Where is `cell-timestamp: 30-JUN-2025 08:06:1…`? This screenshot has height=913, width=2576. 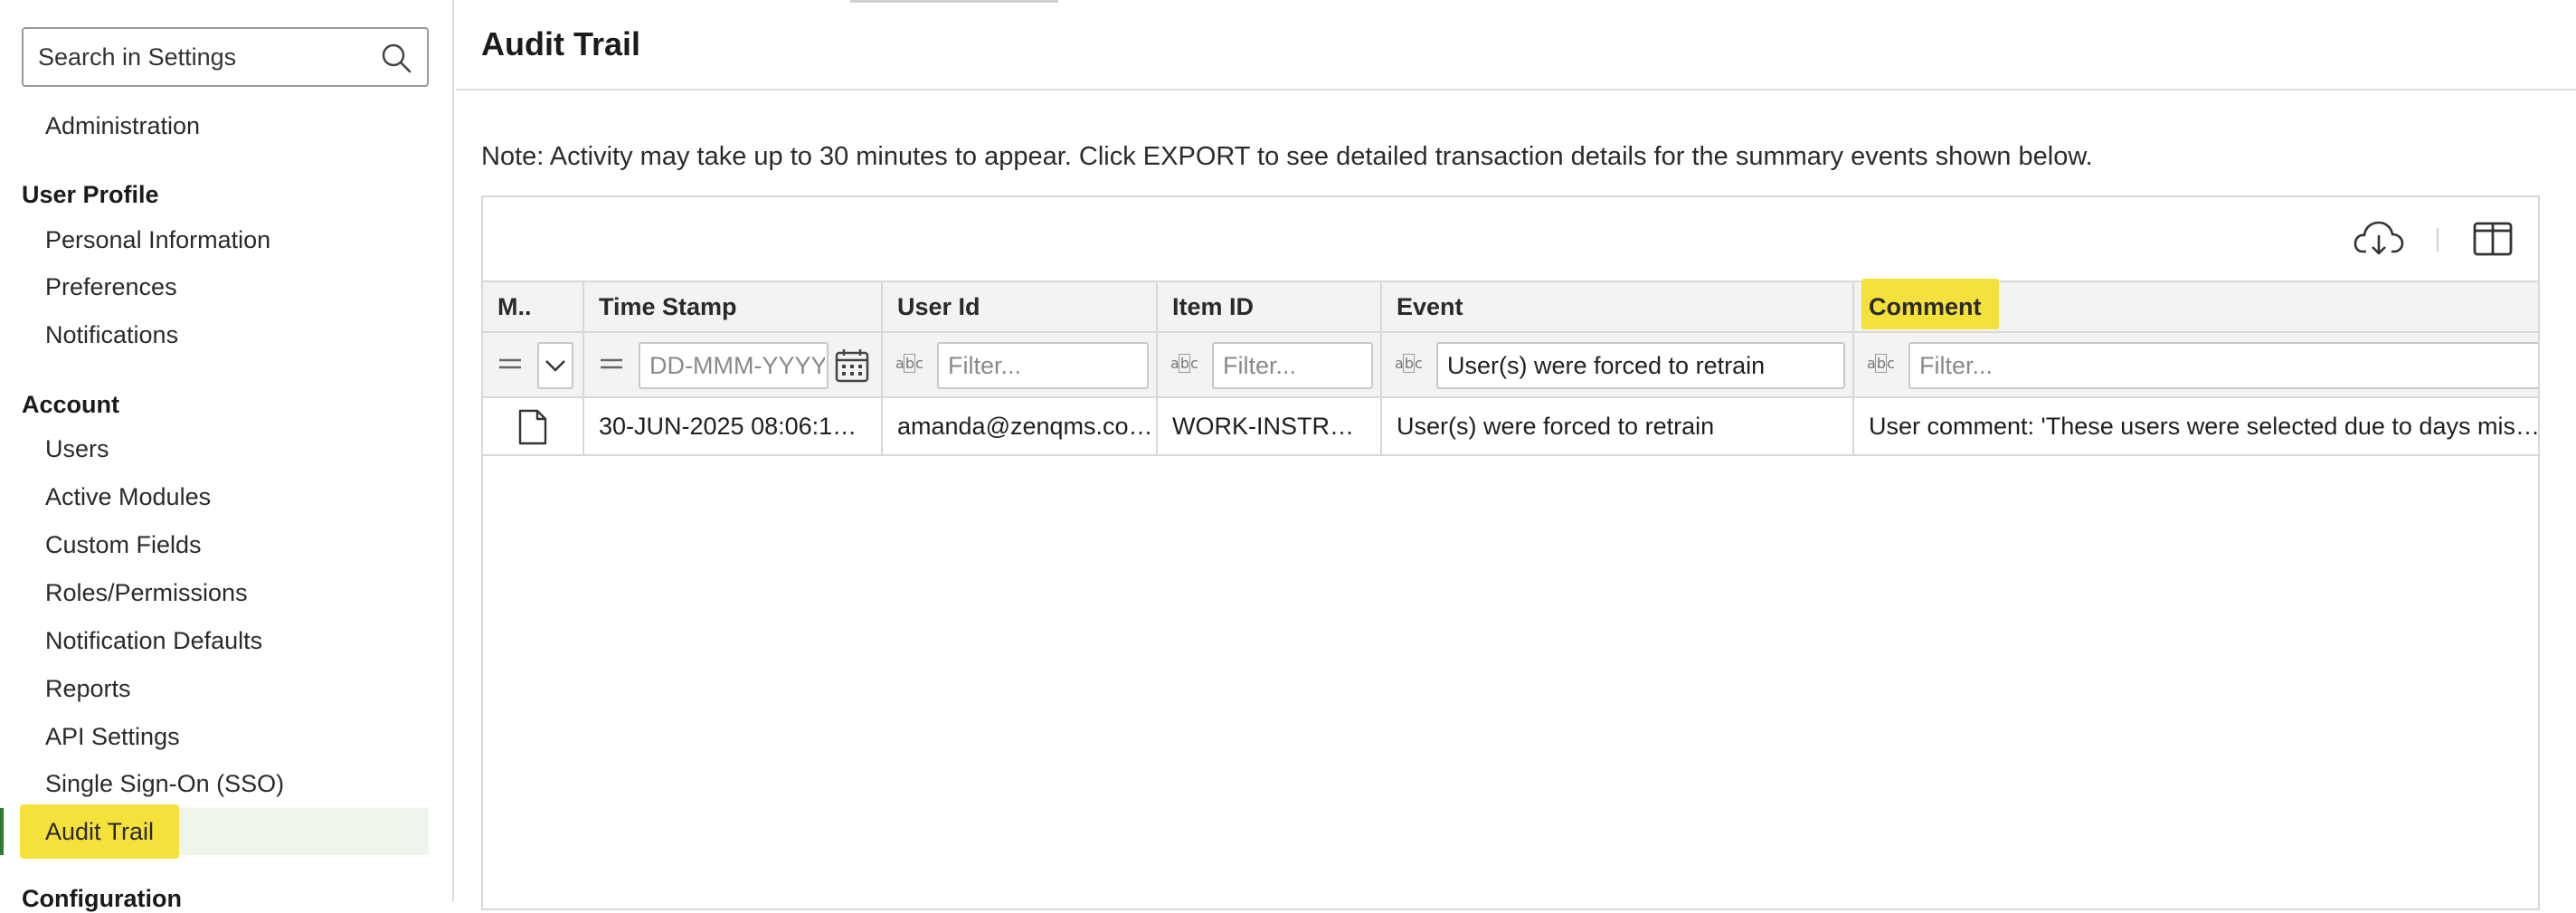 cell-timestamp: 30-JUN-2025 08:06:1… is located at coordinates (728, 426).